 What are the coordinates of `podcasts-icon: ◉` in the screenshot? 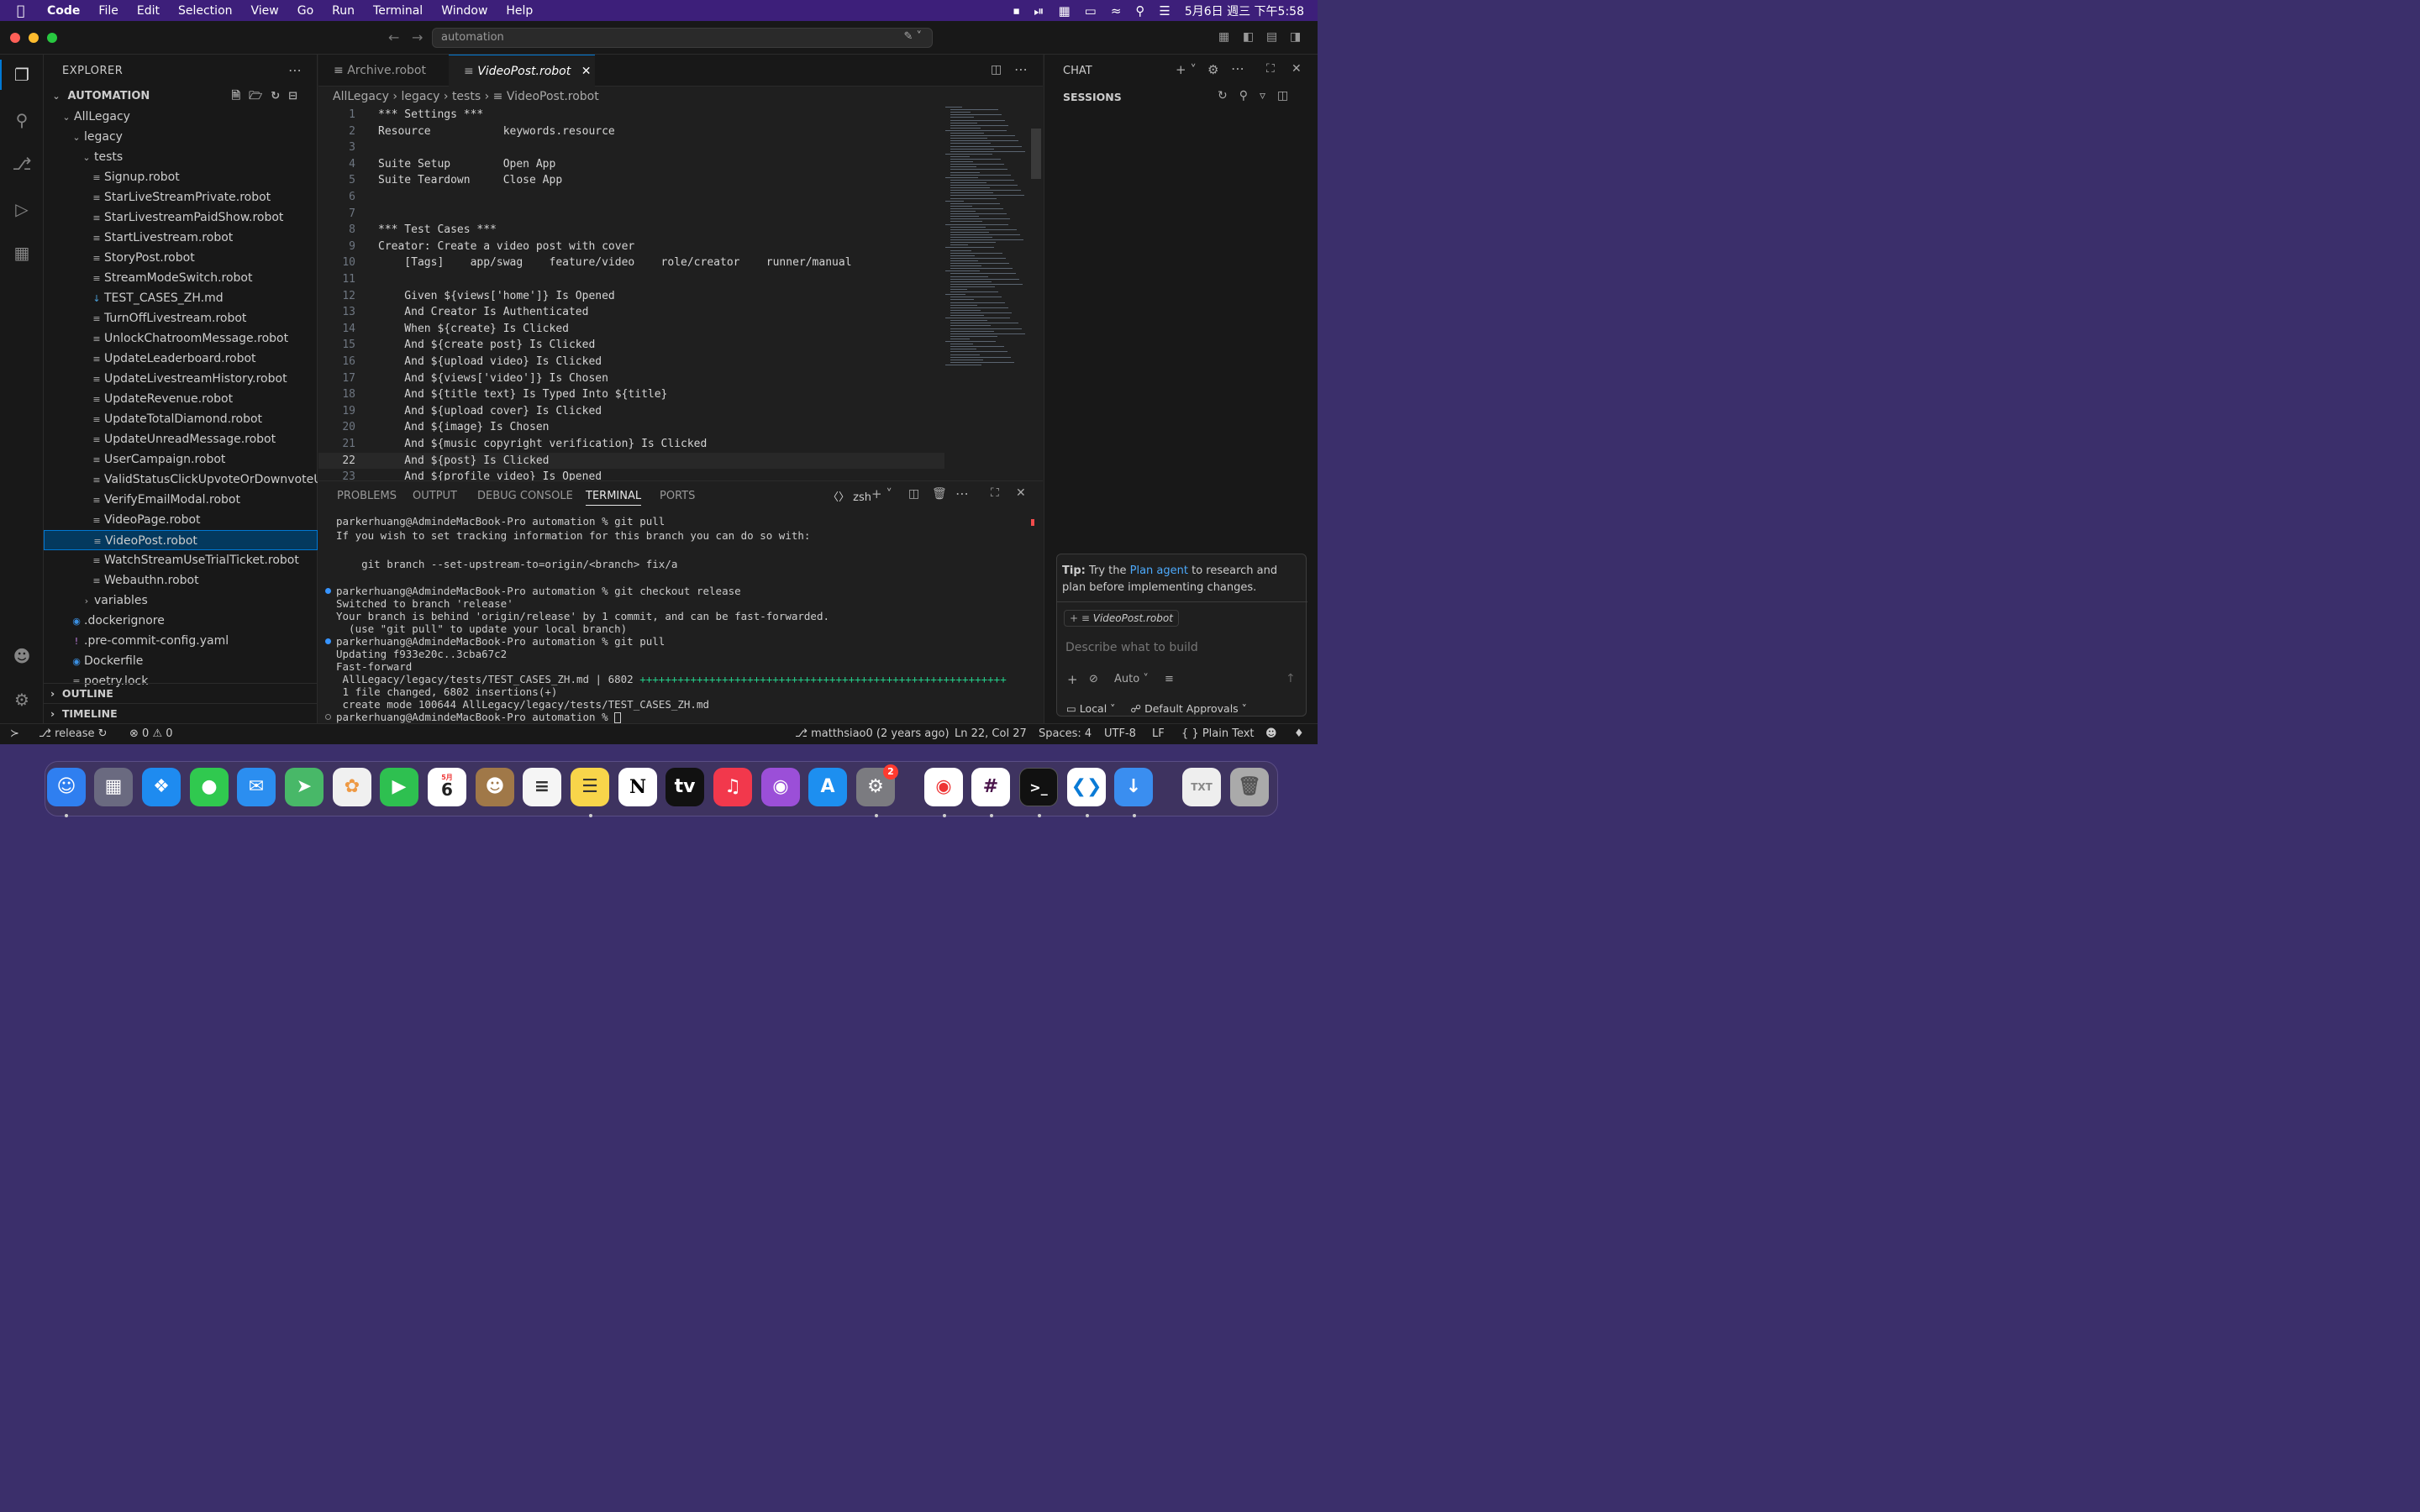 It's located at (780, 787).